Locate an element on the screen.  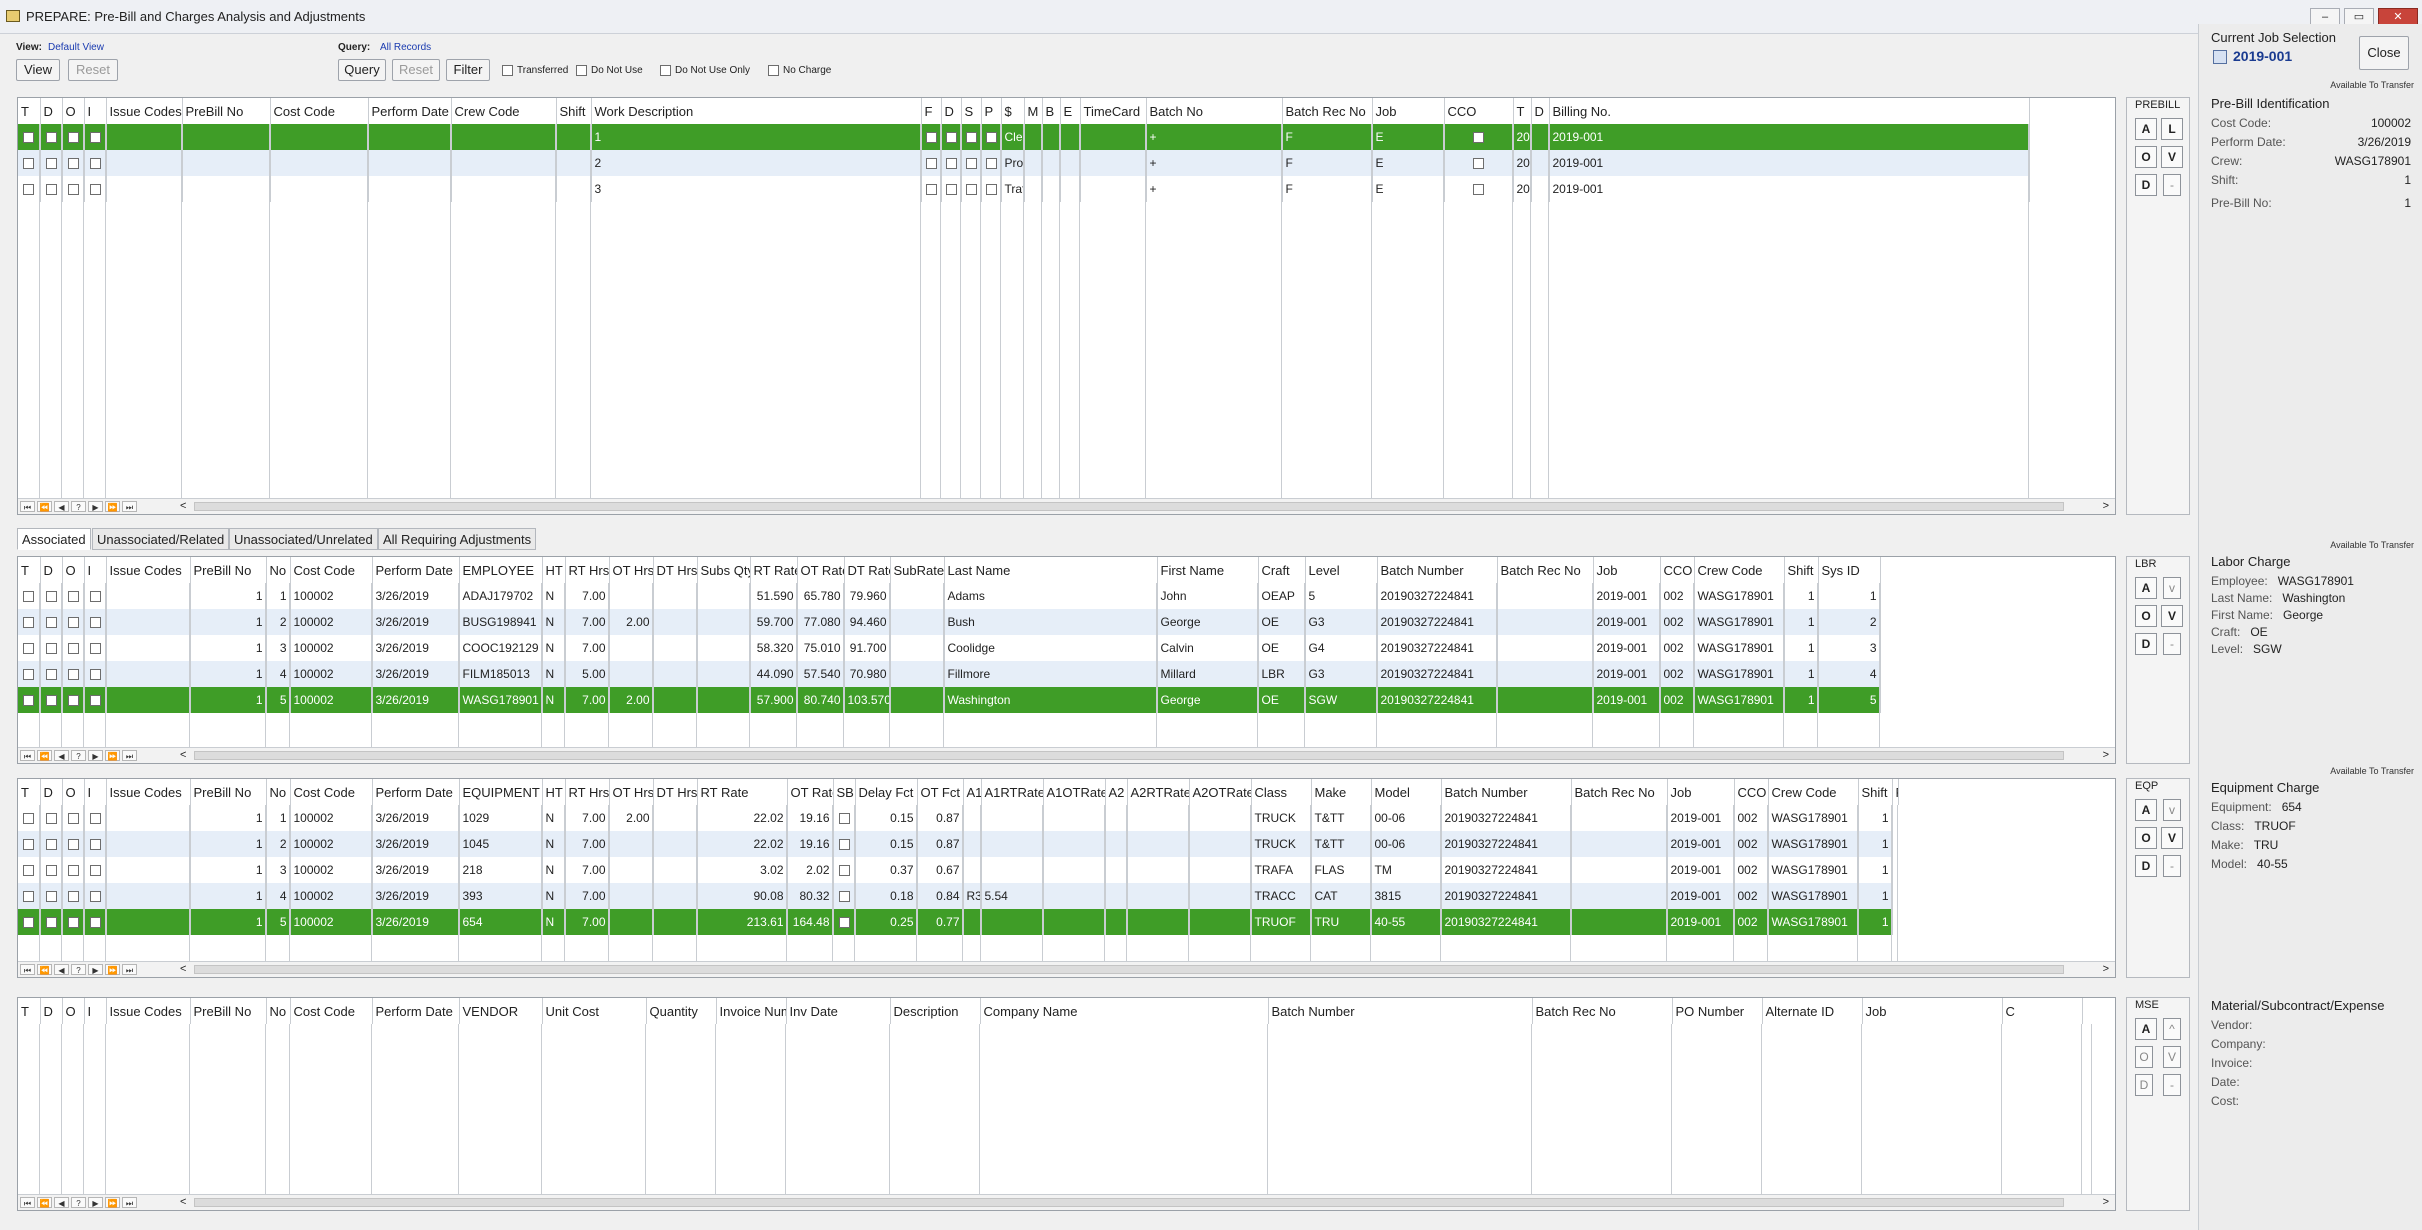
mse-col-header: Invoice Number is located at coordinates (751, 1011).